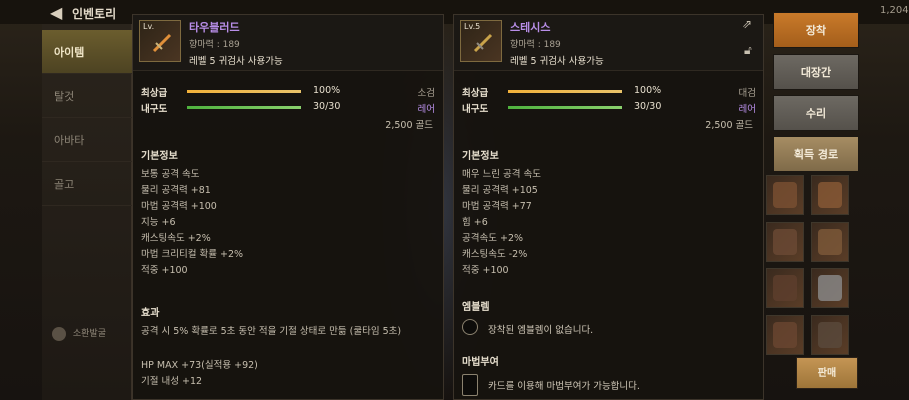 Image resolution: width=909 pixels, height=400 pixels. Describe the element at coordinates (426, 93) in the screenshot. I see `item-type: 소검` at that location.